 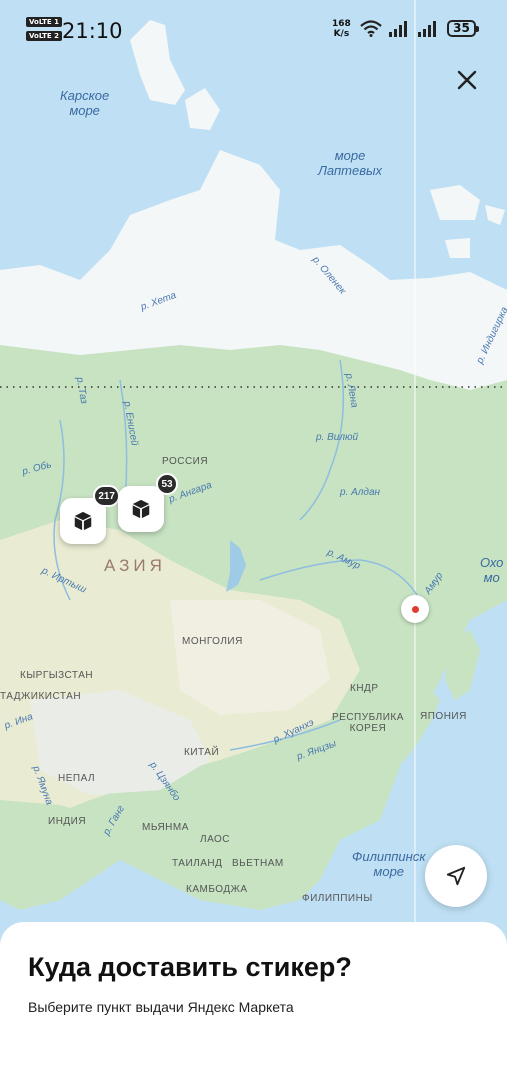 I want to click on locate-me-button, so click(x=456, y=876).